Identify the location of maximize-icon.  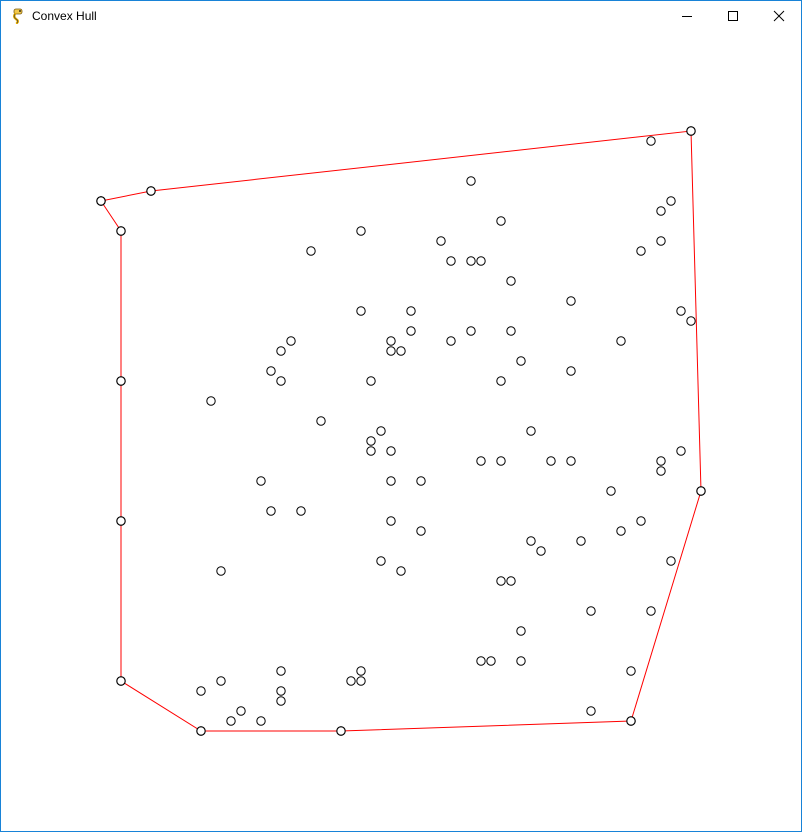
(733, 16).